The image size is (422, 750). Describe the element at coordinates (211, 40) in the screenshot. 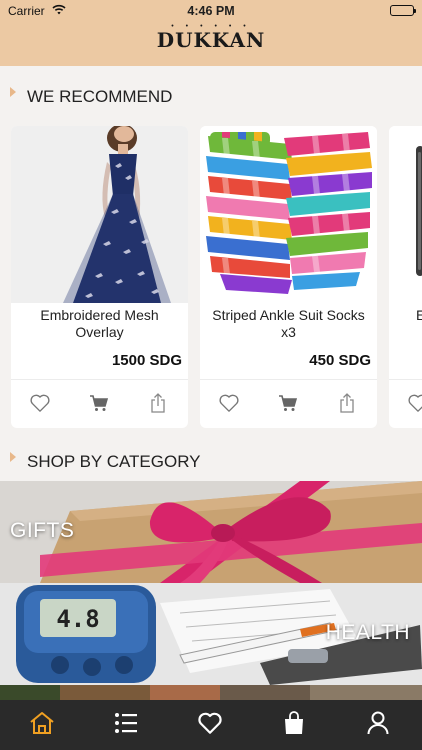

I see `app-logo: DUKKAN` at that location.